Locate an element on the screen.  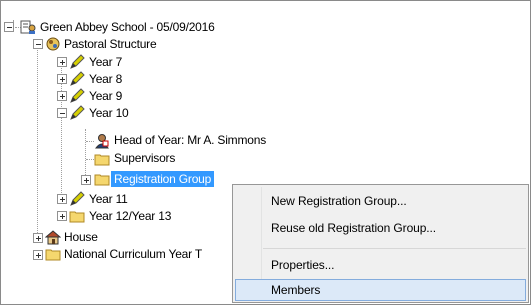
expand-toggle-year9 is located at coordinates (62, 96).